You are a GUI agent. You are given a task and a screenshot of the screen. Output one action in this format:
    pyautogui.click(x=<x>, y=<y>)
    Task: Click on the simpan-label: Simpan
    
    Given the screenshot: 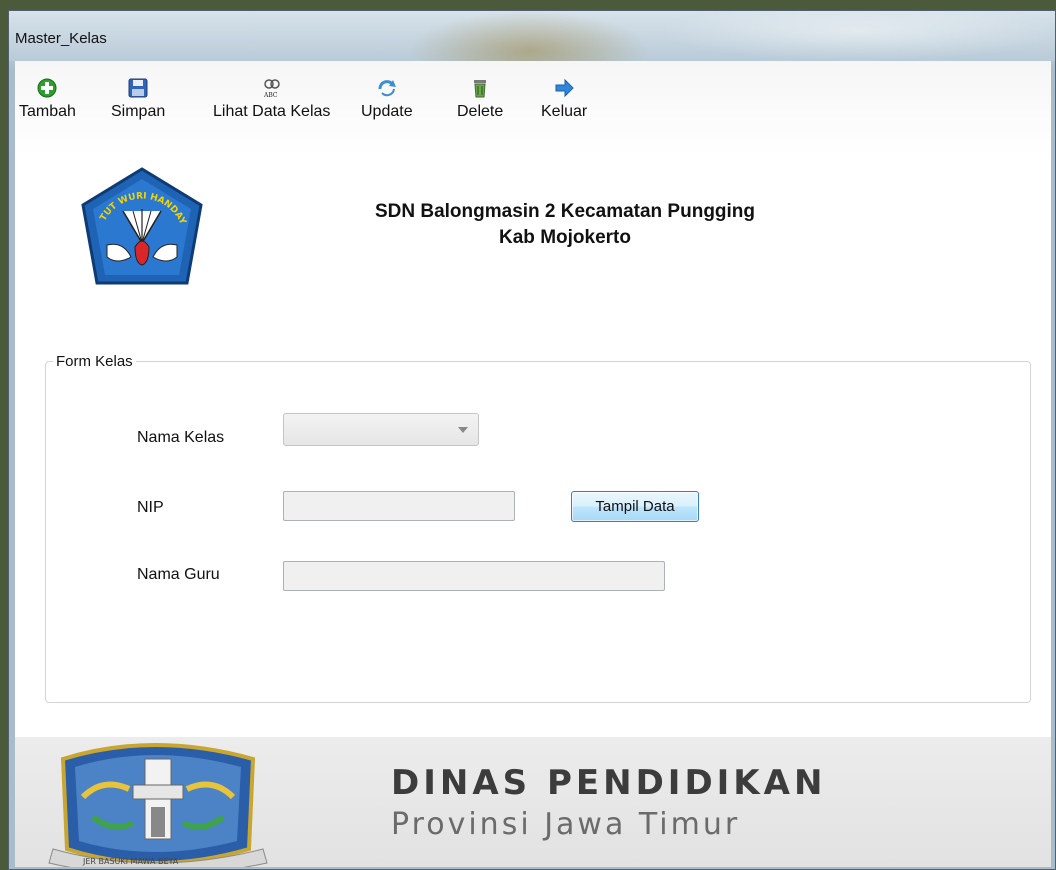 What is the action you would take?
    pyautogui.click(x=138, y=111)
    